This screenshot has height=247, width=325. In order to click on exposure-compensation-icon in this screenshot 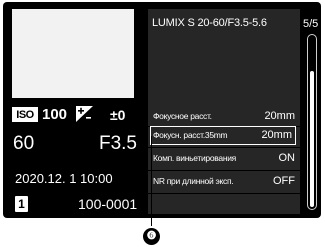, I will do `click(84, 114)`.